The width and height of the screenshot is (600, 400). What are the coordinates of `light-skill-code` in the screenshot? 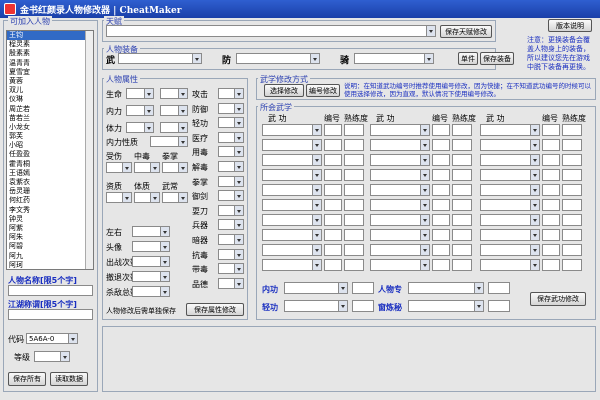 It's located at (363, 306).